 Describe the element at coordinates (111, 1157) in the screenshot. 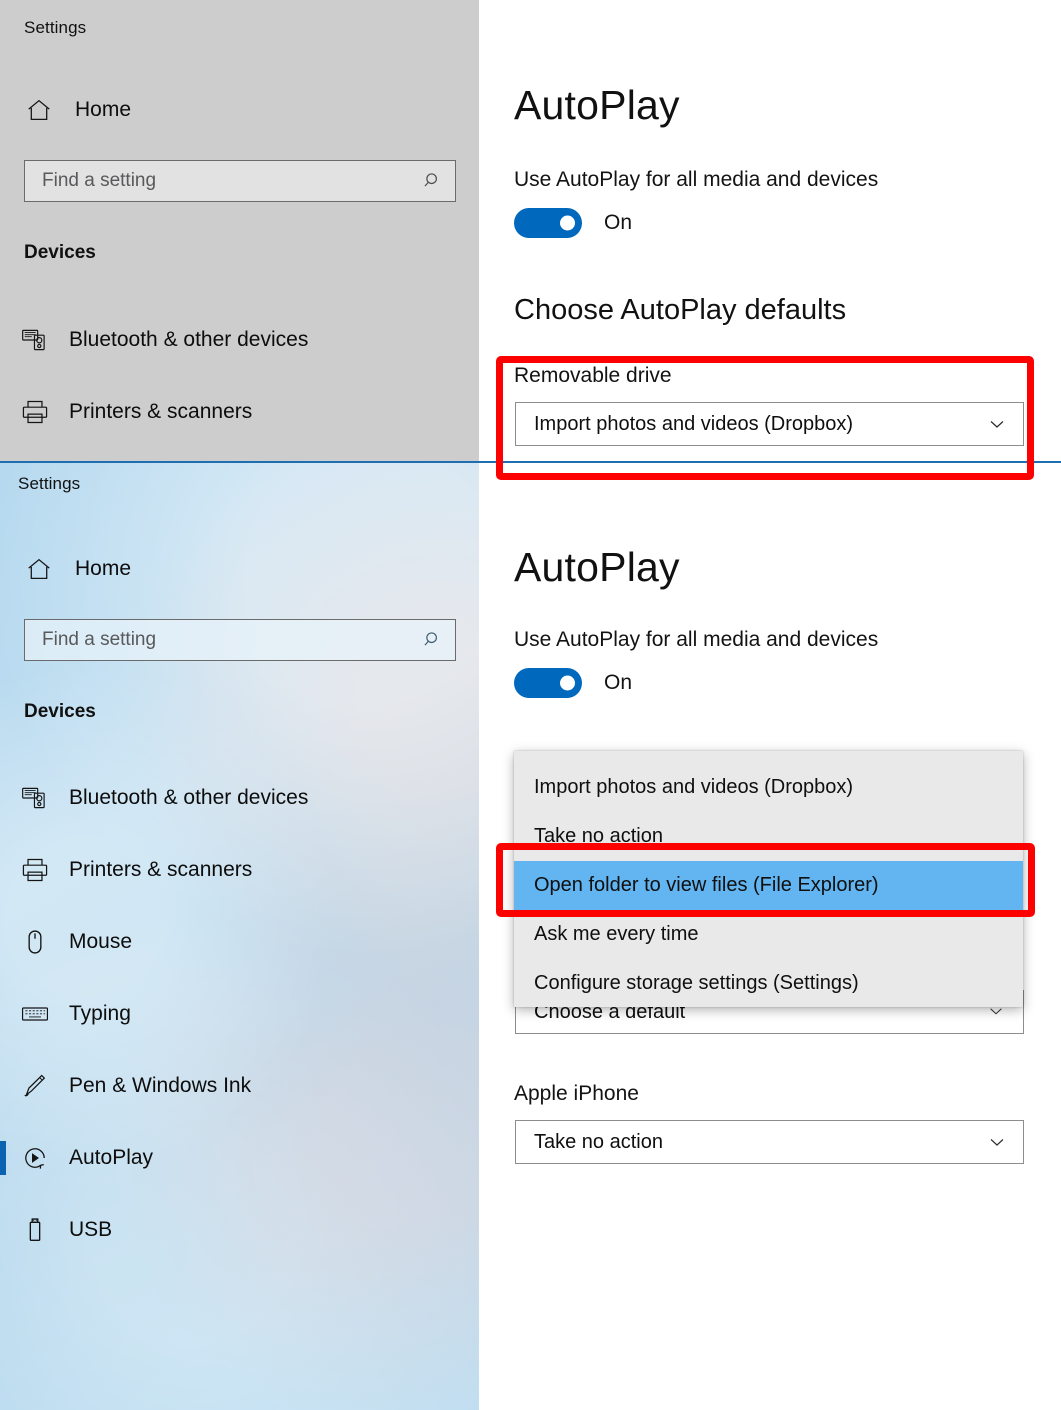

I see `sidebar-item-label: AutoPlay` at that location.